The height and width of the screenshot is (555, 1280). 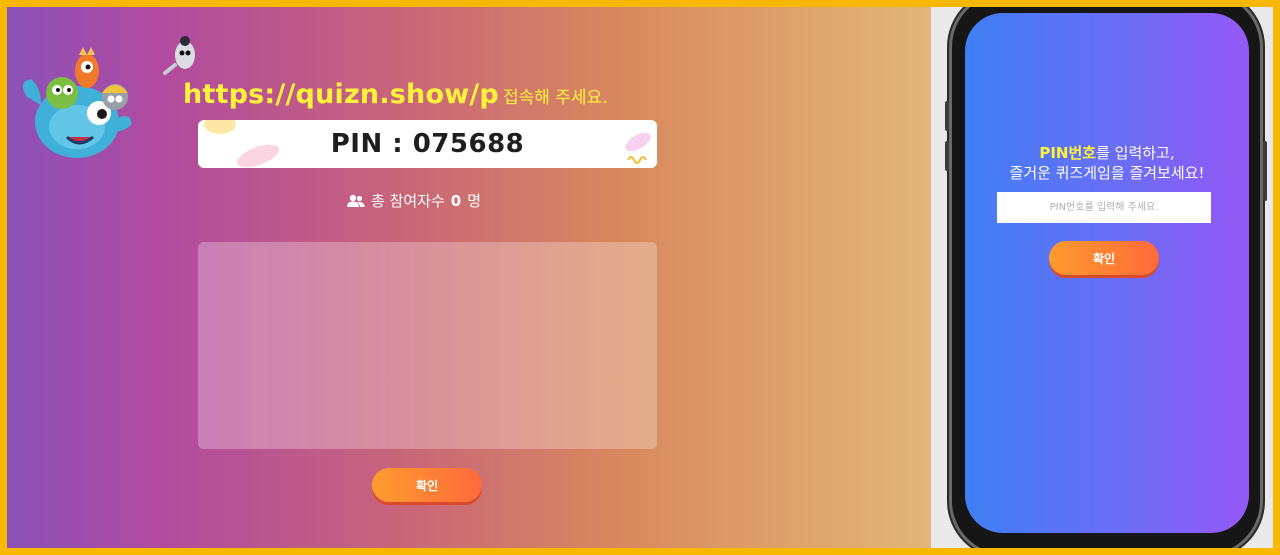 I want to click on pin-card: PIN : 075688, so click(x=427, y=144).